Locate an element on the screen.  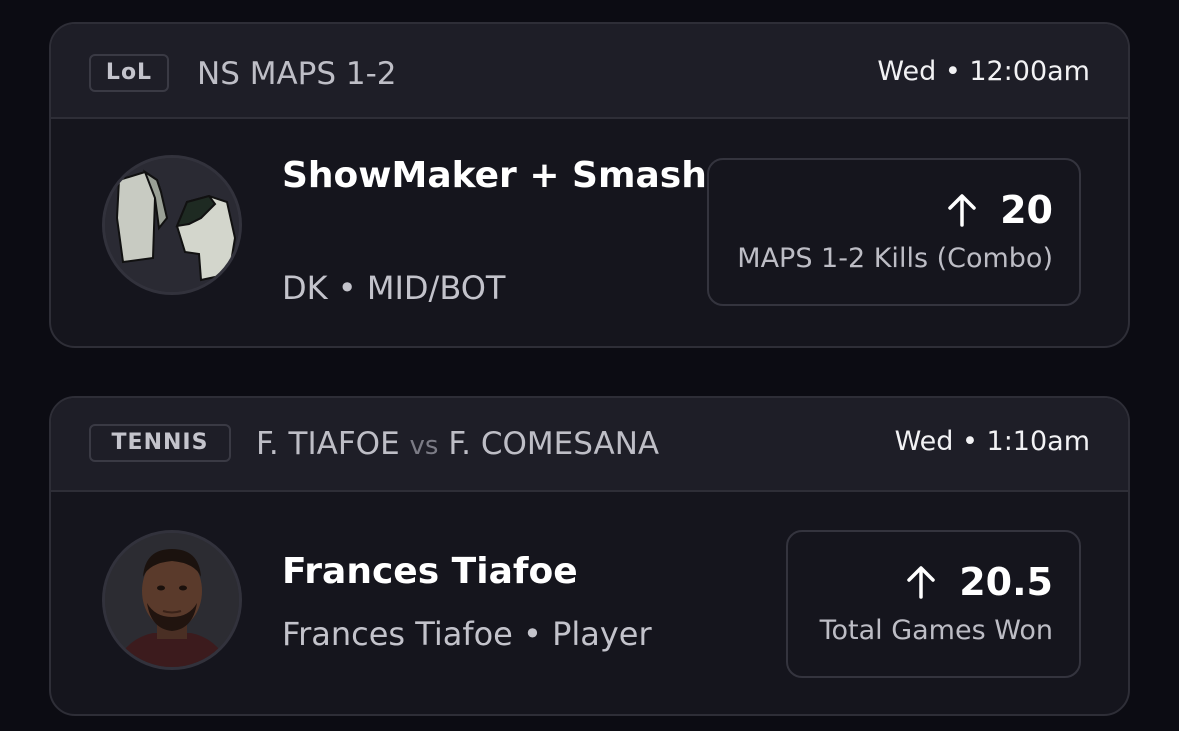
stat-line-value: 20.5 is located at coordinates (1006, 582).